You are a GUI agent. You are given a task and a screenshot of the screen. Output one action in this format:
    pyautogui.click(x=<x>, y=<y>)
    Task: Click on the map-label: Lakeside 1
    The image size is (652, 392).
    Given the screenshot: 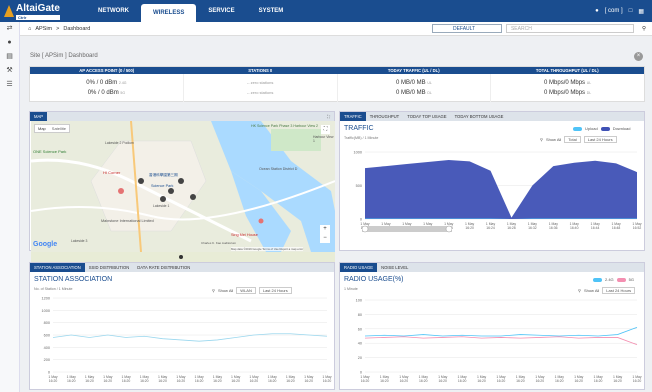 What is the action you would take?
    pyautogui.click(x=161, y=206)
    